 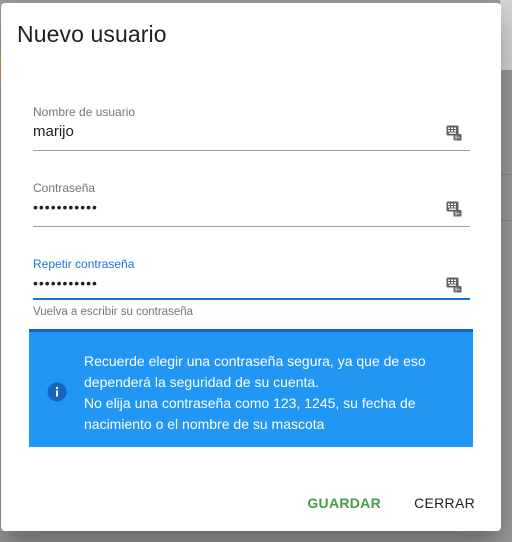 I want to click on username-input: marijo, so click(x=53, y=131).